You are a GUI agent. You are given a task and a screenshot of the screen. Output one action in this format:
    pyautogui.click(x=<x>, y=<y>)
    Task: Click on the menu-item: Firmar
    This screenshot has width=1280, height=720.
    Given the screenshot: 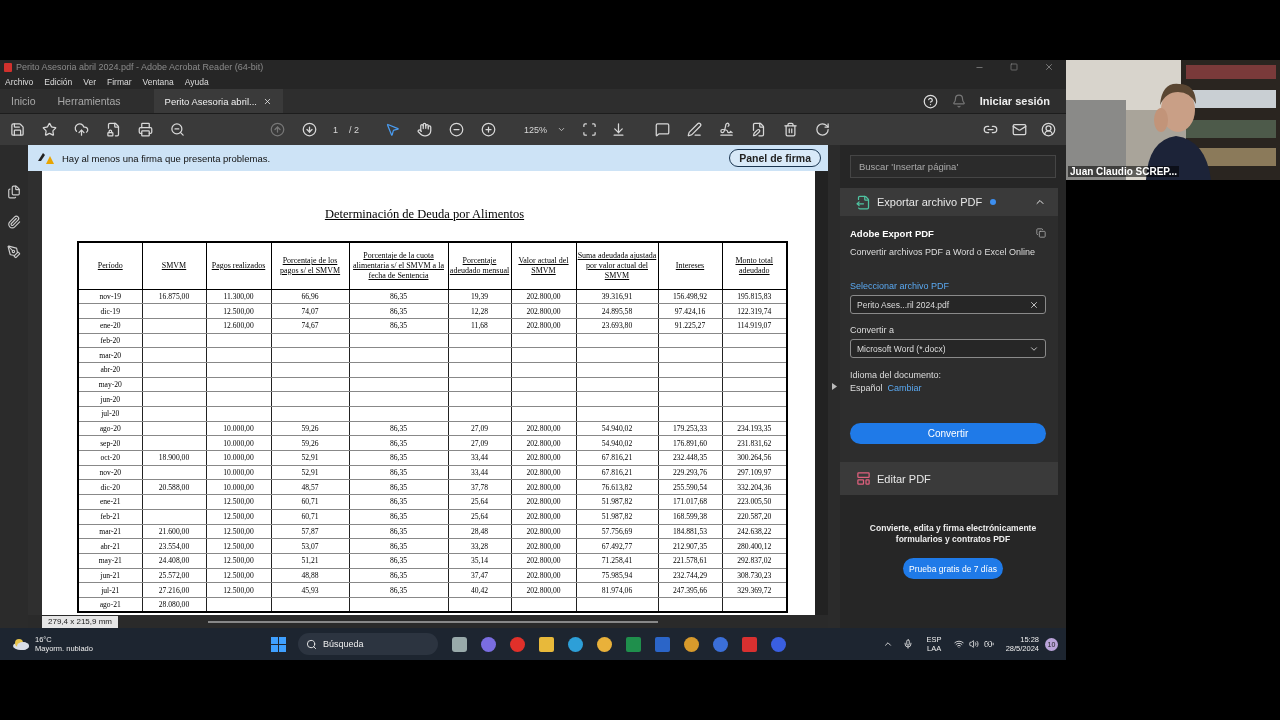 What is the action you would take?
    pyautogui.click(x=119, y=81)
    